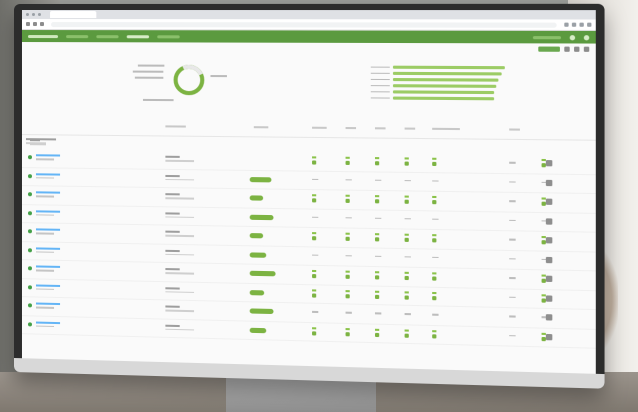 The width and height of the screenshot is (638, 412). Describe the element at coordinates (189, 80) in the screenshot. I see `donut-chart-remainder` at that location.